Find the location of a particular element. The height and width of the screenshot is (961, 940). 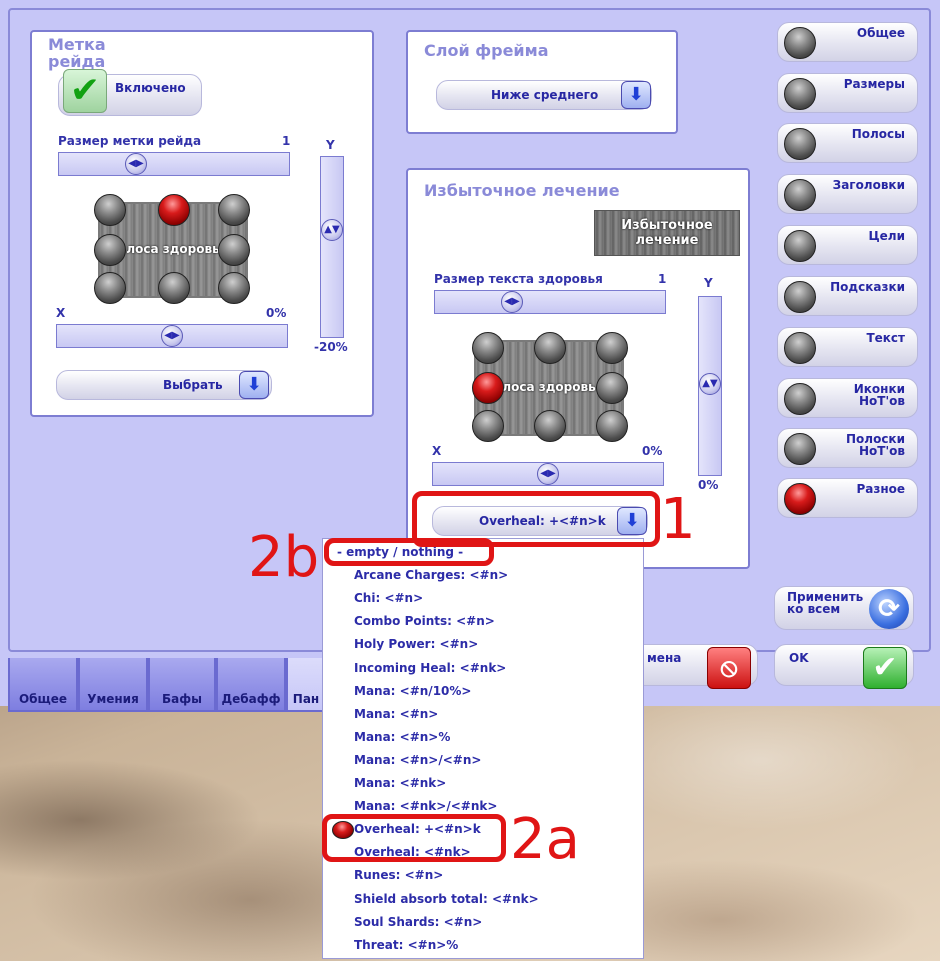

dropdown-item: Chi: <#n> is located at coordinates (388, 598).